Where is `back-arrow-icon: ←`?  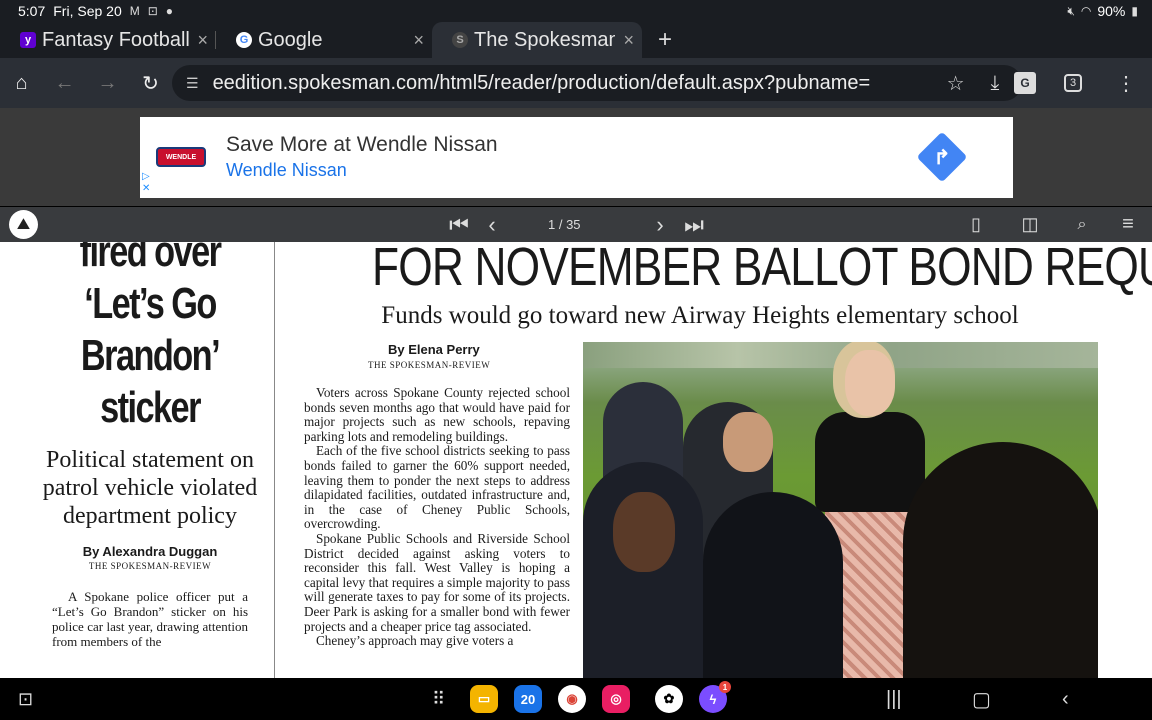 back-arrow-icon: ← is located at coordinates (64, 82).